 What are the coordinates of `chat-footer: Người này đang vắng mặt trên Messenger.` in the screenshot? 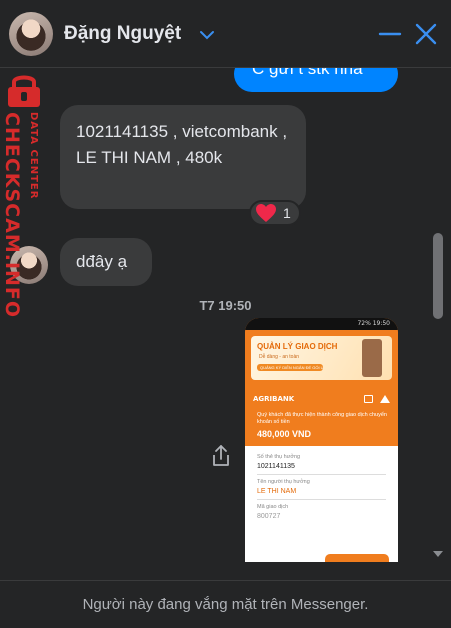 It's located at (225, 604).